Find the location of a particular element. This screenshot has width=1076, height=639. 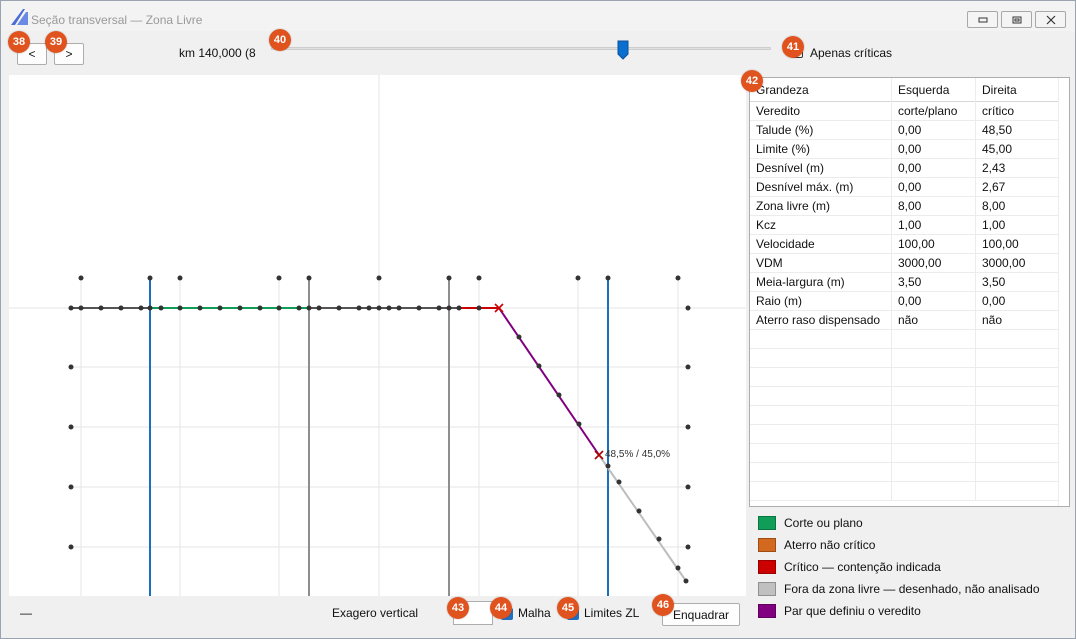

table-row: Meia-largura (m) 3,50 3,50 is located at coordinates (905, 282).